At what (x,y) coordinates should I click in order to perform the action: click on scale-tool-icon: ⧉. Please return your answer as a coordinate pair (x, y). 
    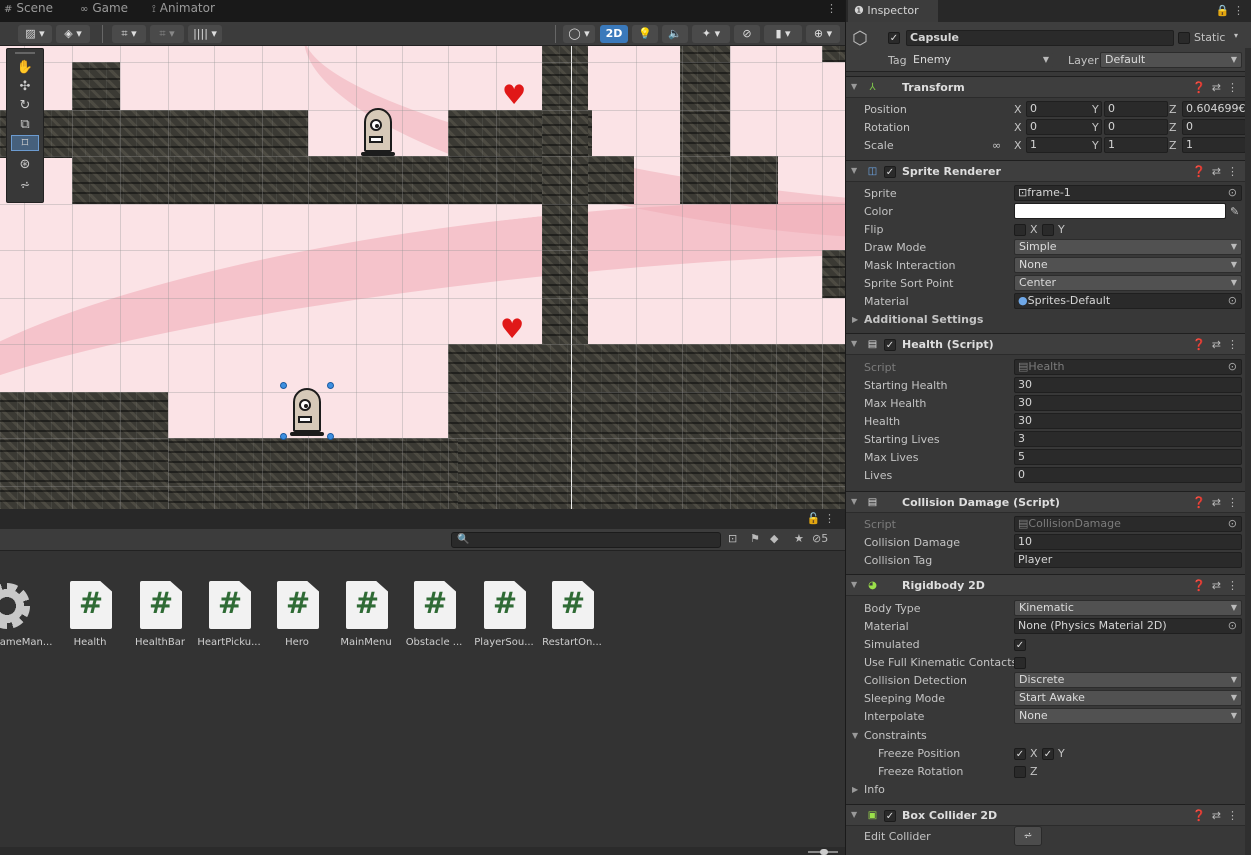
    Looking at the image, I should click on (25, 124).